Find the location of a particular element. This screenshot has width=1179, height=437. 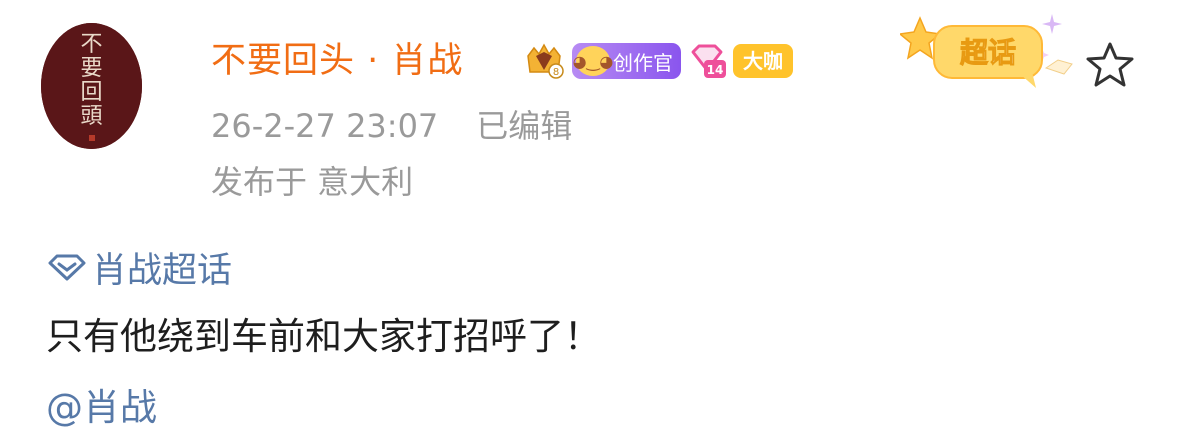

avatar-calligraphy: 不 要 回 頭 is located at coordinates (91, 80).